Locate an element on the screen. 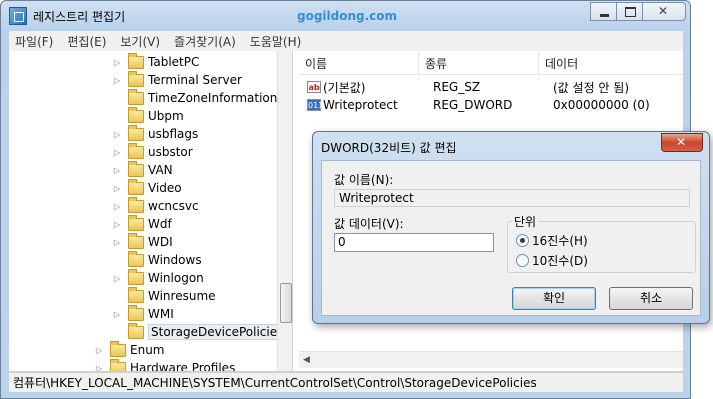 The width and height of the screenshot is (713, 399). ok-button: 확인 is located at coordinates (554, 298).